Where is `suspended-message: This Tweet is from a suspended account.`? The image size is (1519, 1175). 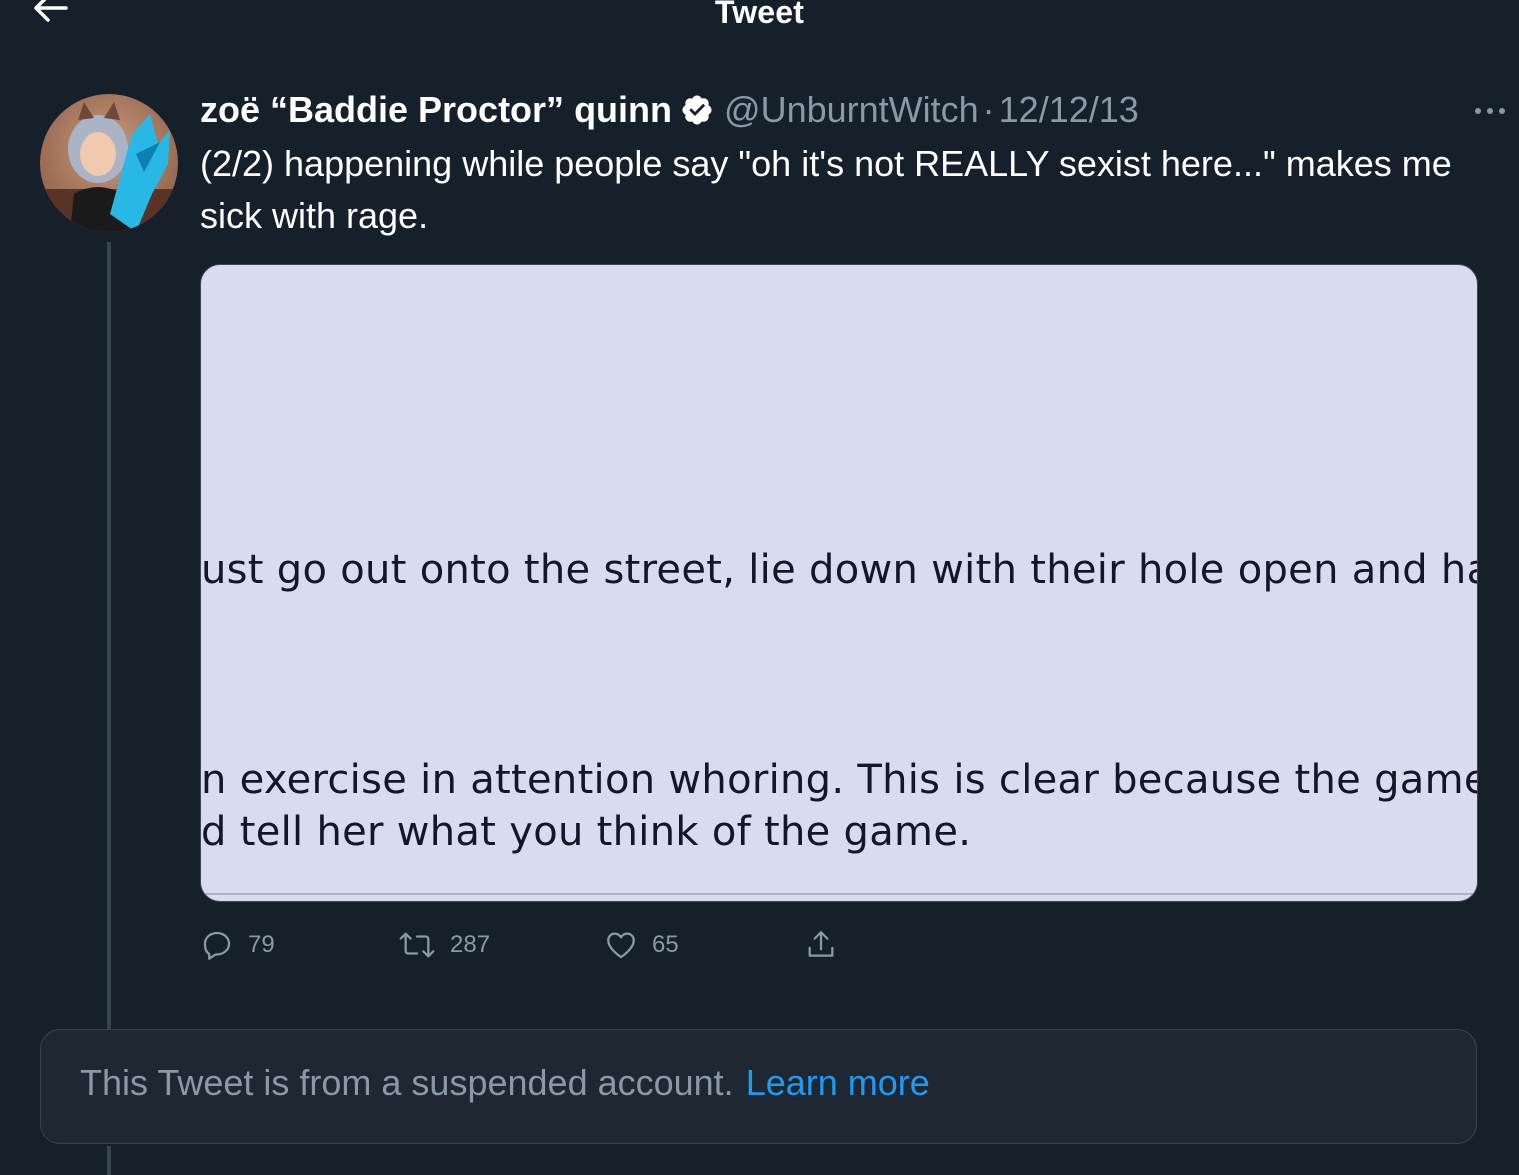 suspended-message: This Tweet is from a suspended account. is located at coordinates (407, 1082).